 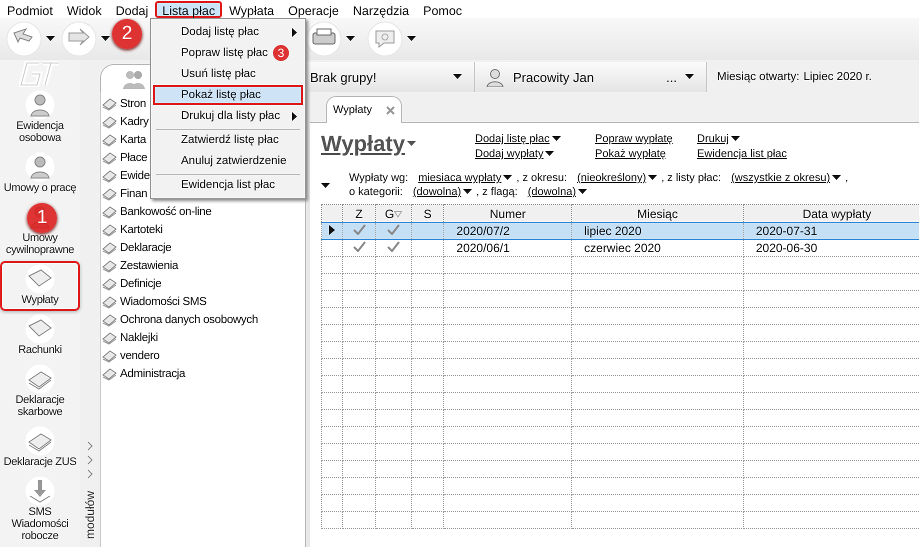 What do you see at coordinates (376, 192) in the screenshot?
I see `filter-label: o kategorii:` at bounding box center [376, 192].